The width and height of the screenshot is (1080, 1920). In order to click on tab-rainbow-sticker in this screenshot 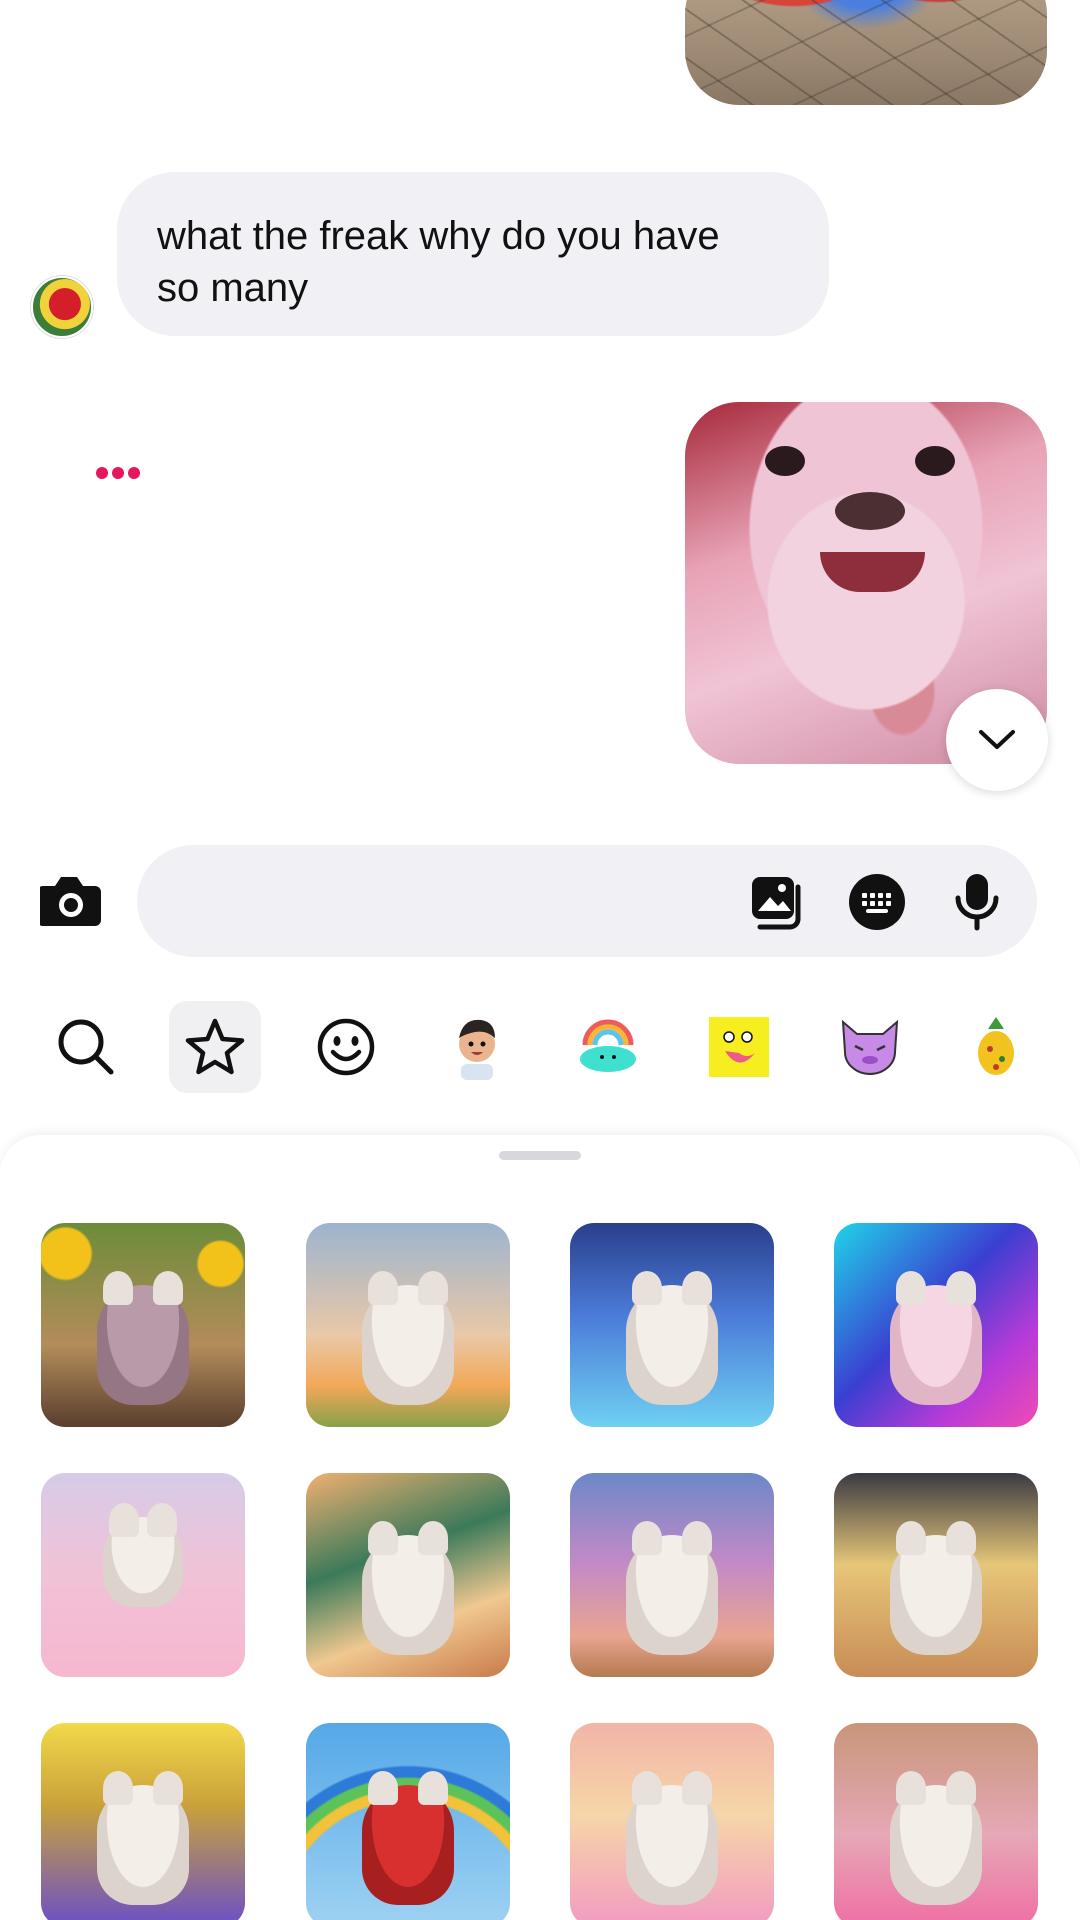, I will do `click(608, 1047)`.